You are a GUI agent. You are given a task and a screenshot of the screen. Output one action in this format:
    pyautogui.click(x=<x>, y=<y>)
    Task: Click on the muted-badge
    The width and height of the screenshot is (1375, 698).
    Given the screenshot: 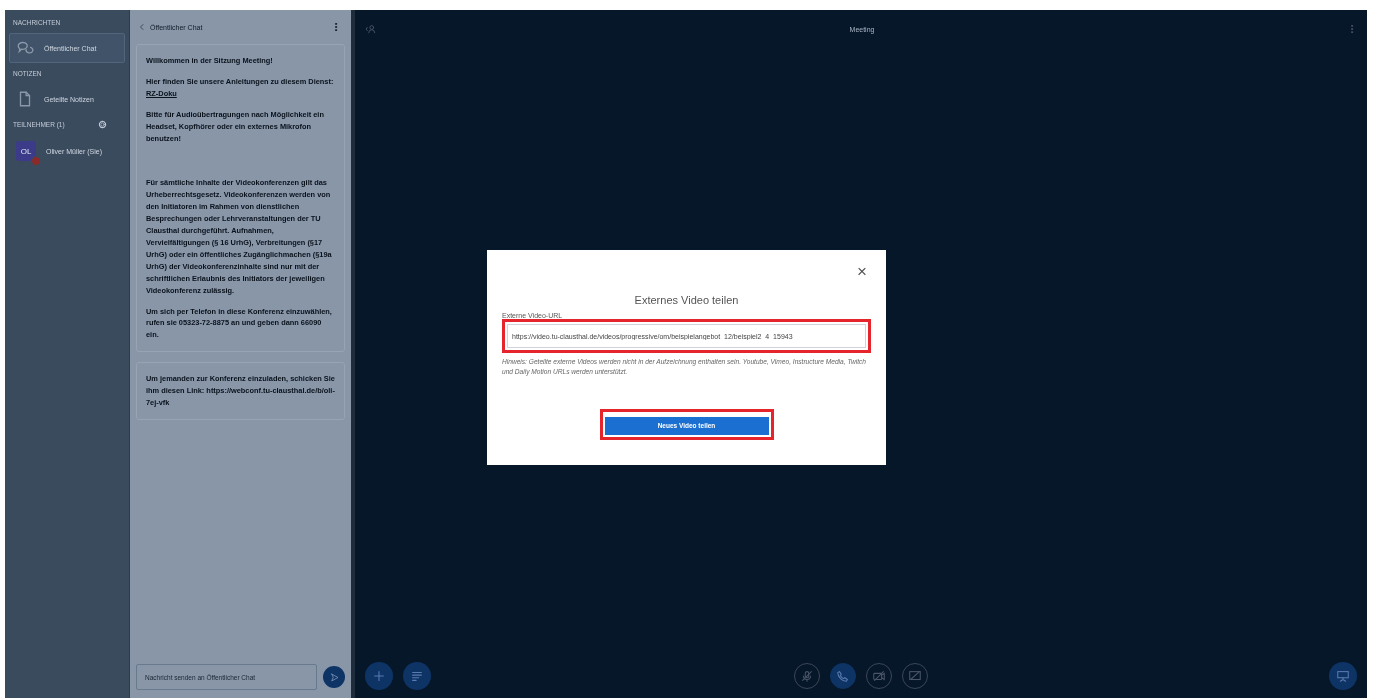 What is the action you would take?
    pyautogui.click(x=36, y=161)
    